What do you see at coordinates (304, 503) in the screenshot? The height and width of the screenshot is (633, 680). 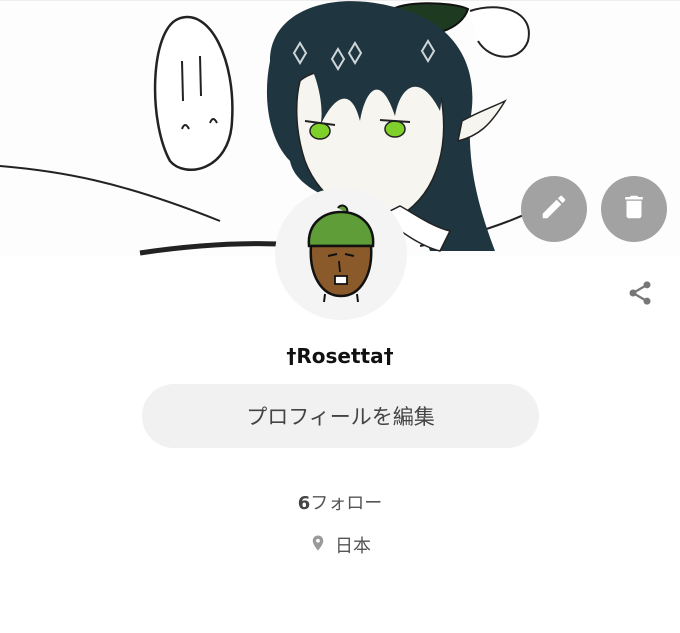 I see `follow-count: 6` at bounding box center [304, 503].